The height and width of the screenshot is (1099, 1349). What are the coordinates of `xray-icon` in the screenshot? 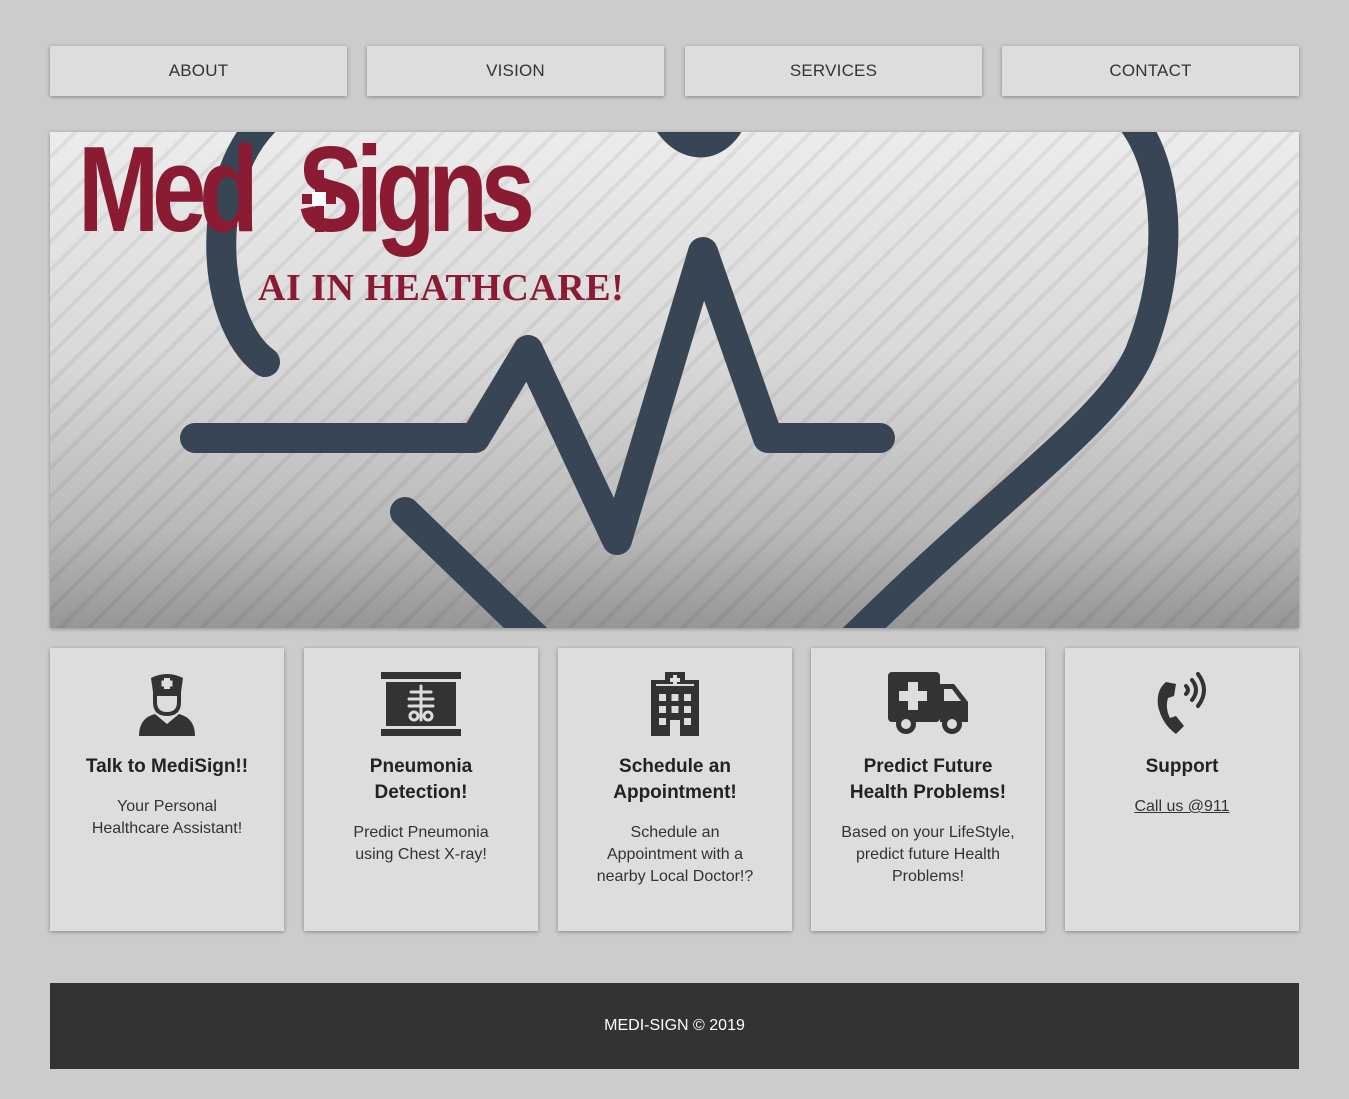 It's located at (421, 704).